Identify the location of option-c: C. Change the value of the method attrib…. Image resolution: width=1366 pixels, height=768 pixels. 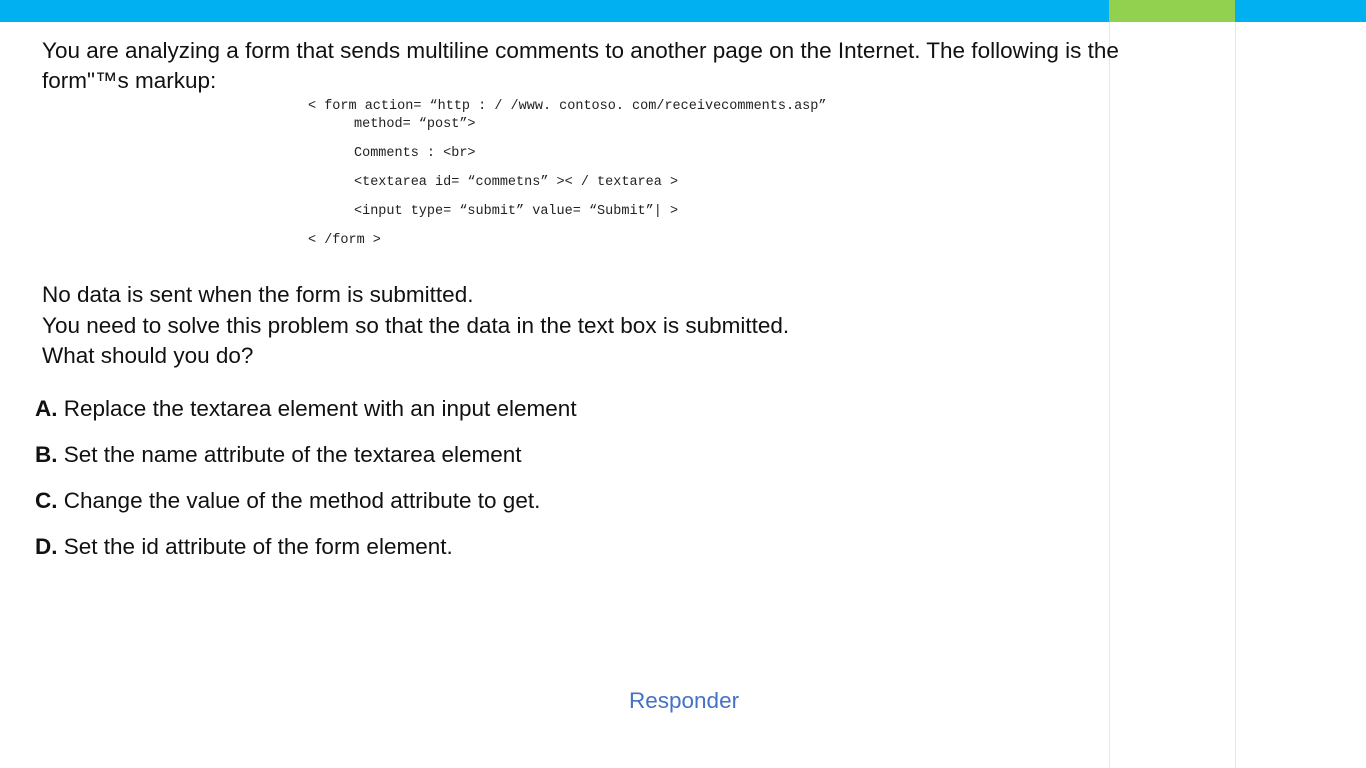
(306, 508).